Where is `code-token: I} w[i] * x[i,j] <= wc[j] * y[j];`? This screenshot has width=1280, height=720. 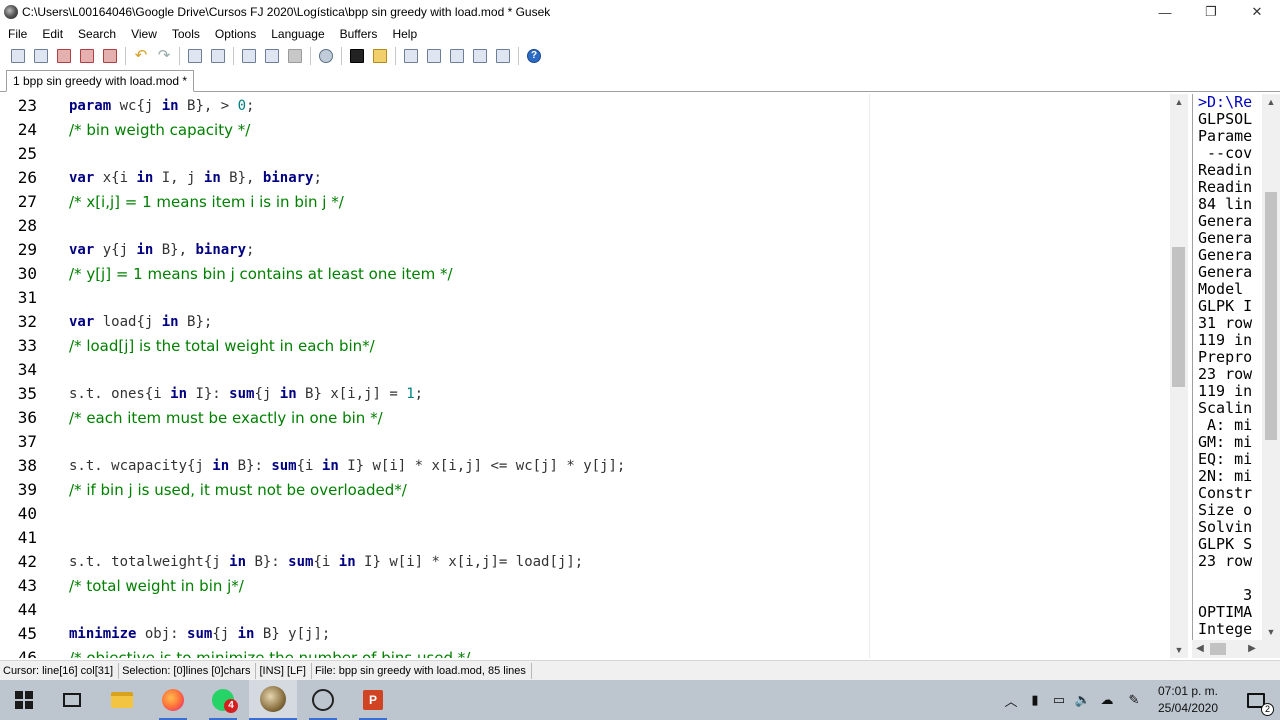
code-token: I} w[i] * x[i,j] <= wc[j] * y[j]; is located at coordinates (482, 466).